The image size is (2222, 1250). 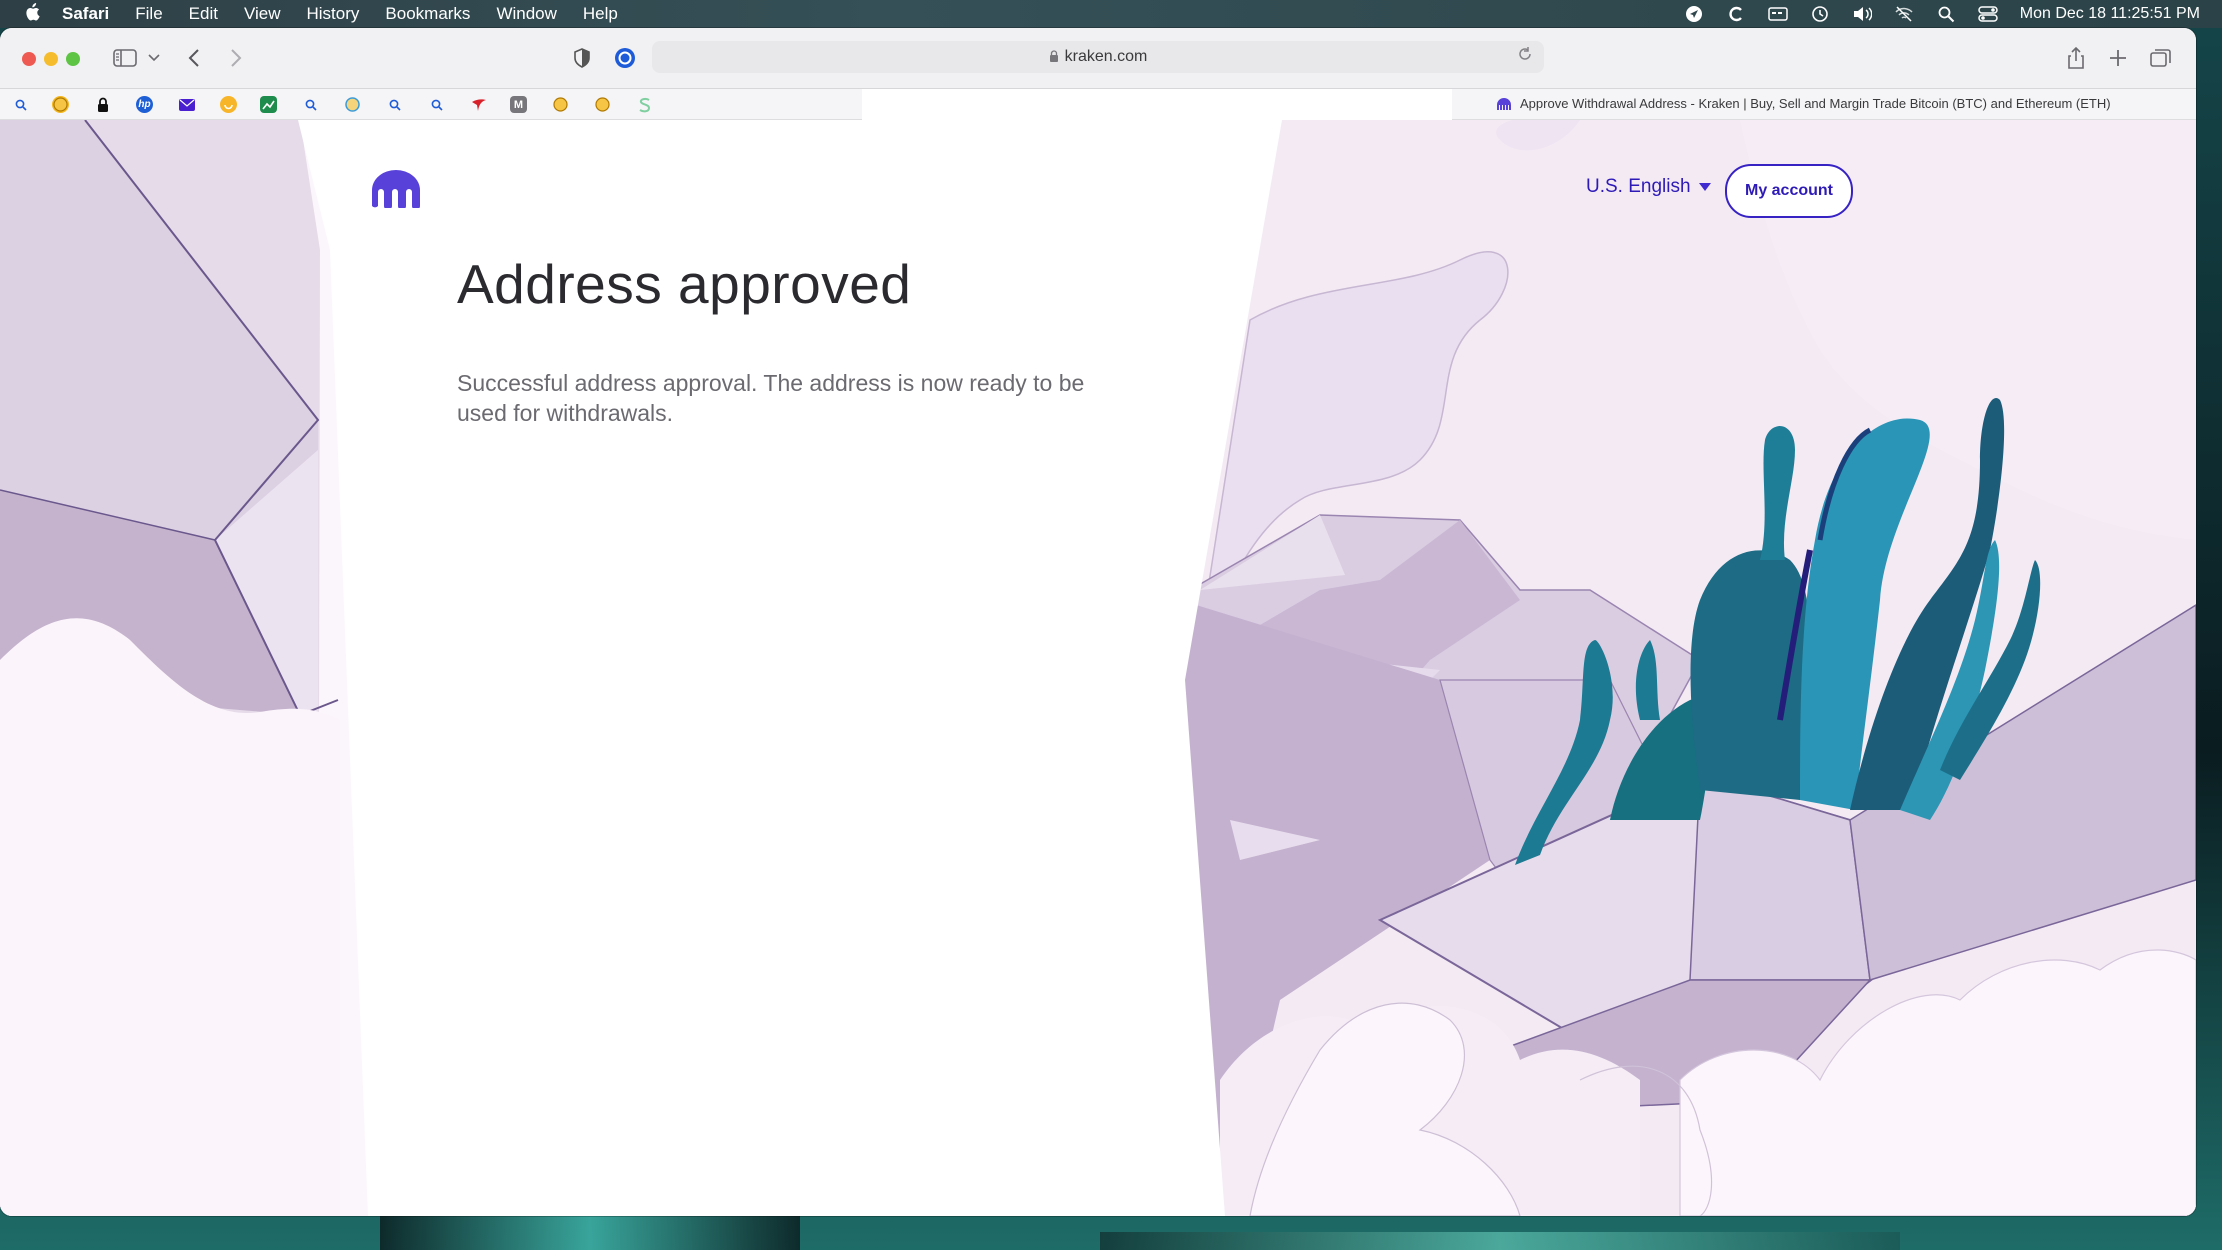 I want to click on chart-bookmark-icon, so click(x=268, y=104).